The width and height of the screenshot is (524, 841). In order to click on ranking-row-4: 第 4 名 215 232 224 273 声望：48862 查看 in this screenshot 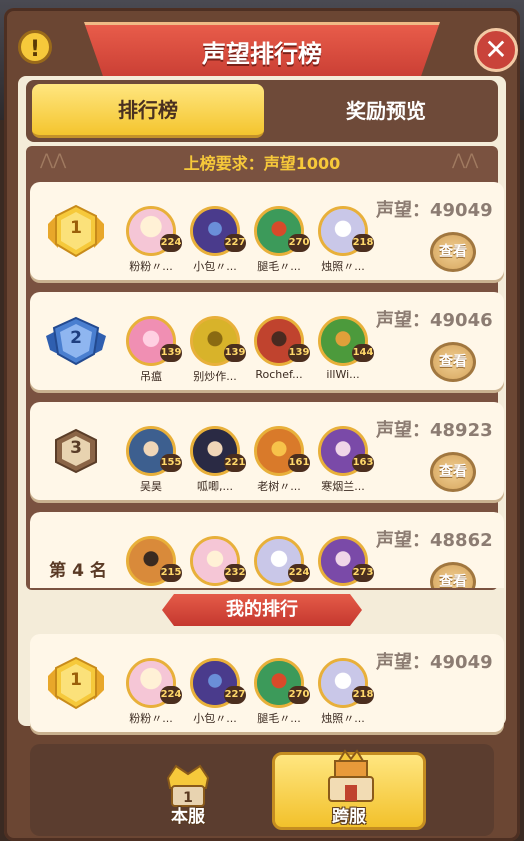, I will do `click(267, 550)`.